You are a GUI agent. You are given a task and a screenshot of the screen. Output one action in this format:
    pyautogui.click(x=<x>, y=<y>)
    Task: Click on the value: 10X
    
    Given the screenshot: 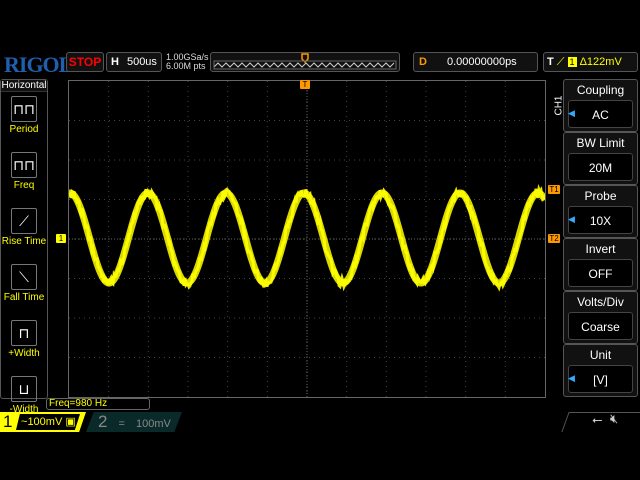 What is the action you would take?
    pyautogui.click(x=600, y=220)
    